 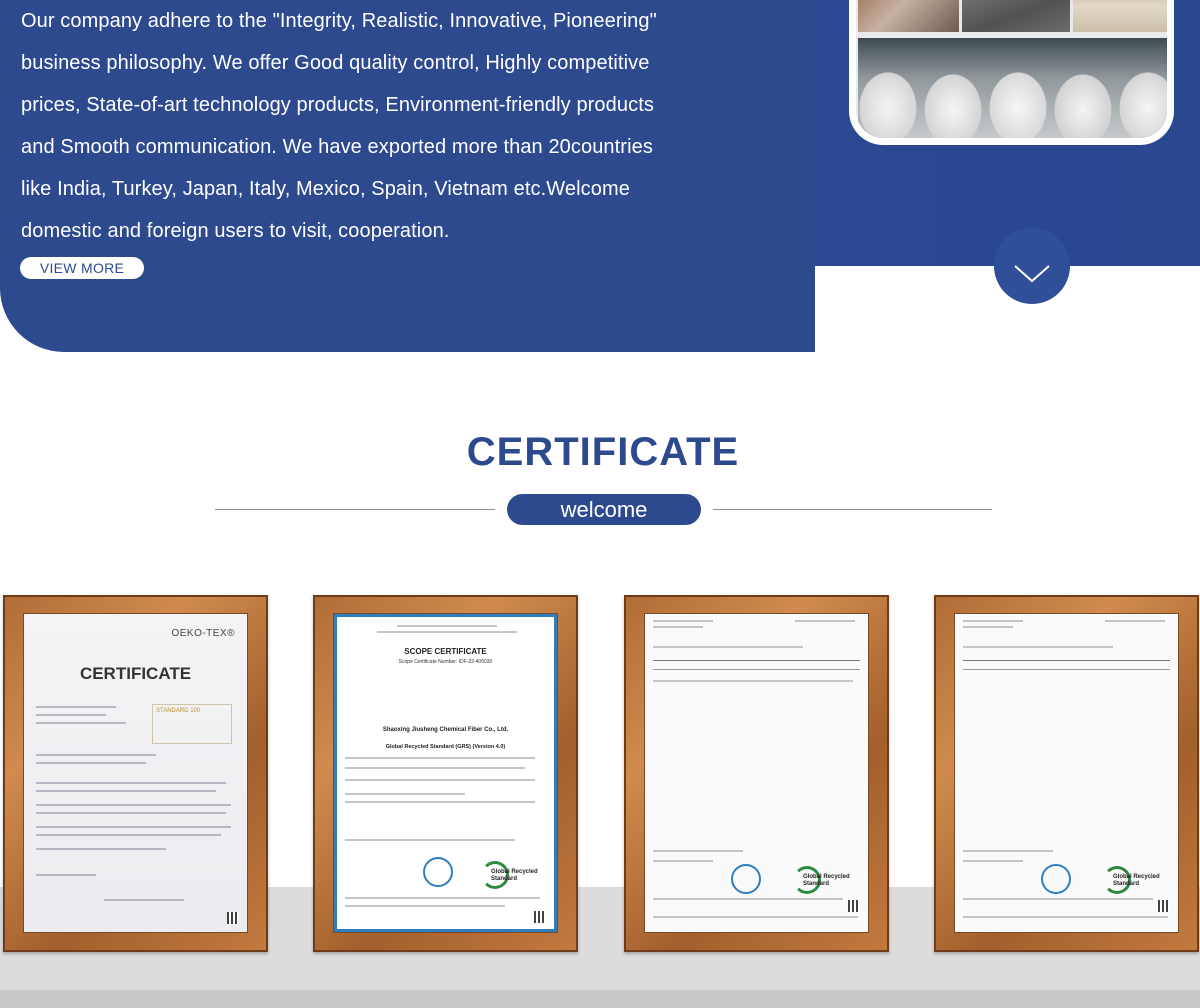 I want to click on certificate-frame-3: Global Recycled Standard, so click(x=756, y=773).